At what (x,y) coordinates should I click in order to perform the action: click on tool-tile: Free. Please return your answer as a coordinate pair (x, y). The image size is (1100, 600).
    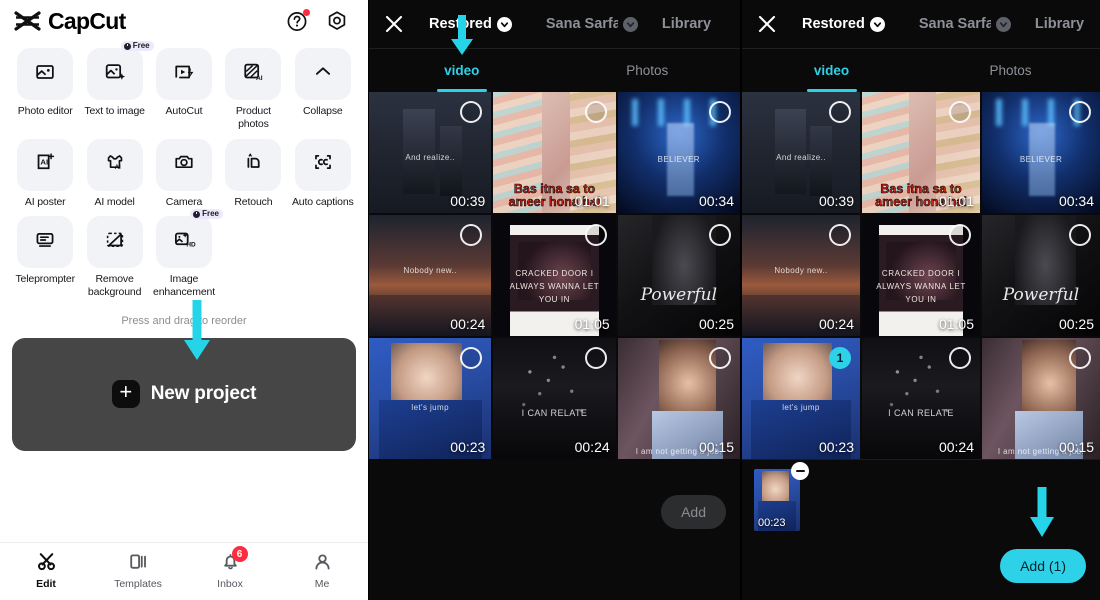
    Looking at the image, I should click on (120, 70).